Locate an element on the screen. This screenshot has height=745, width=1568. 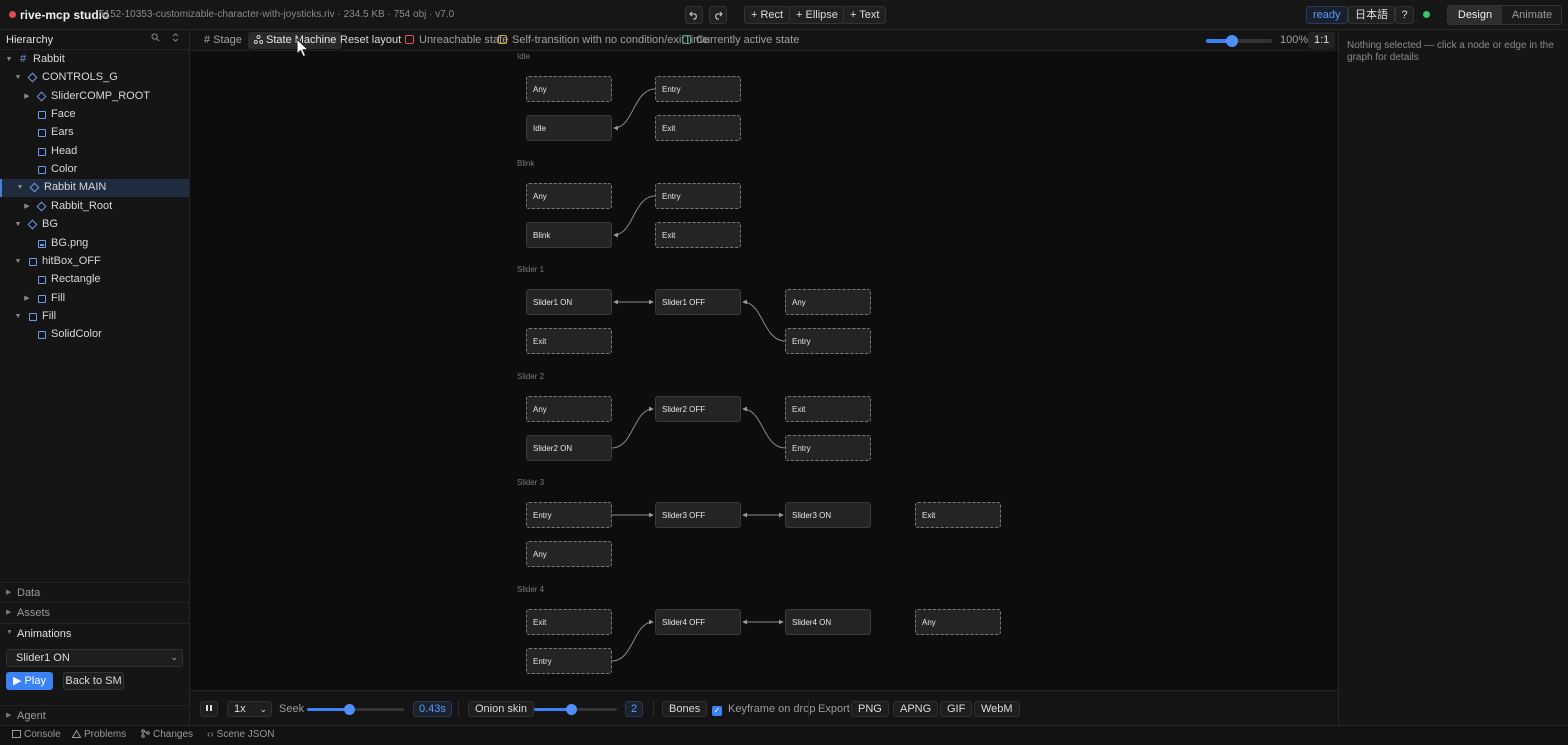
onion-skin-slider is located at coordinates (575, 709).